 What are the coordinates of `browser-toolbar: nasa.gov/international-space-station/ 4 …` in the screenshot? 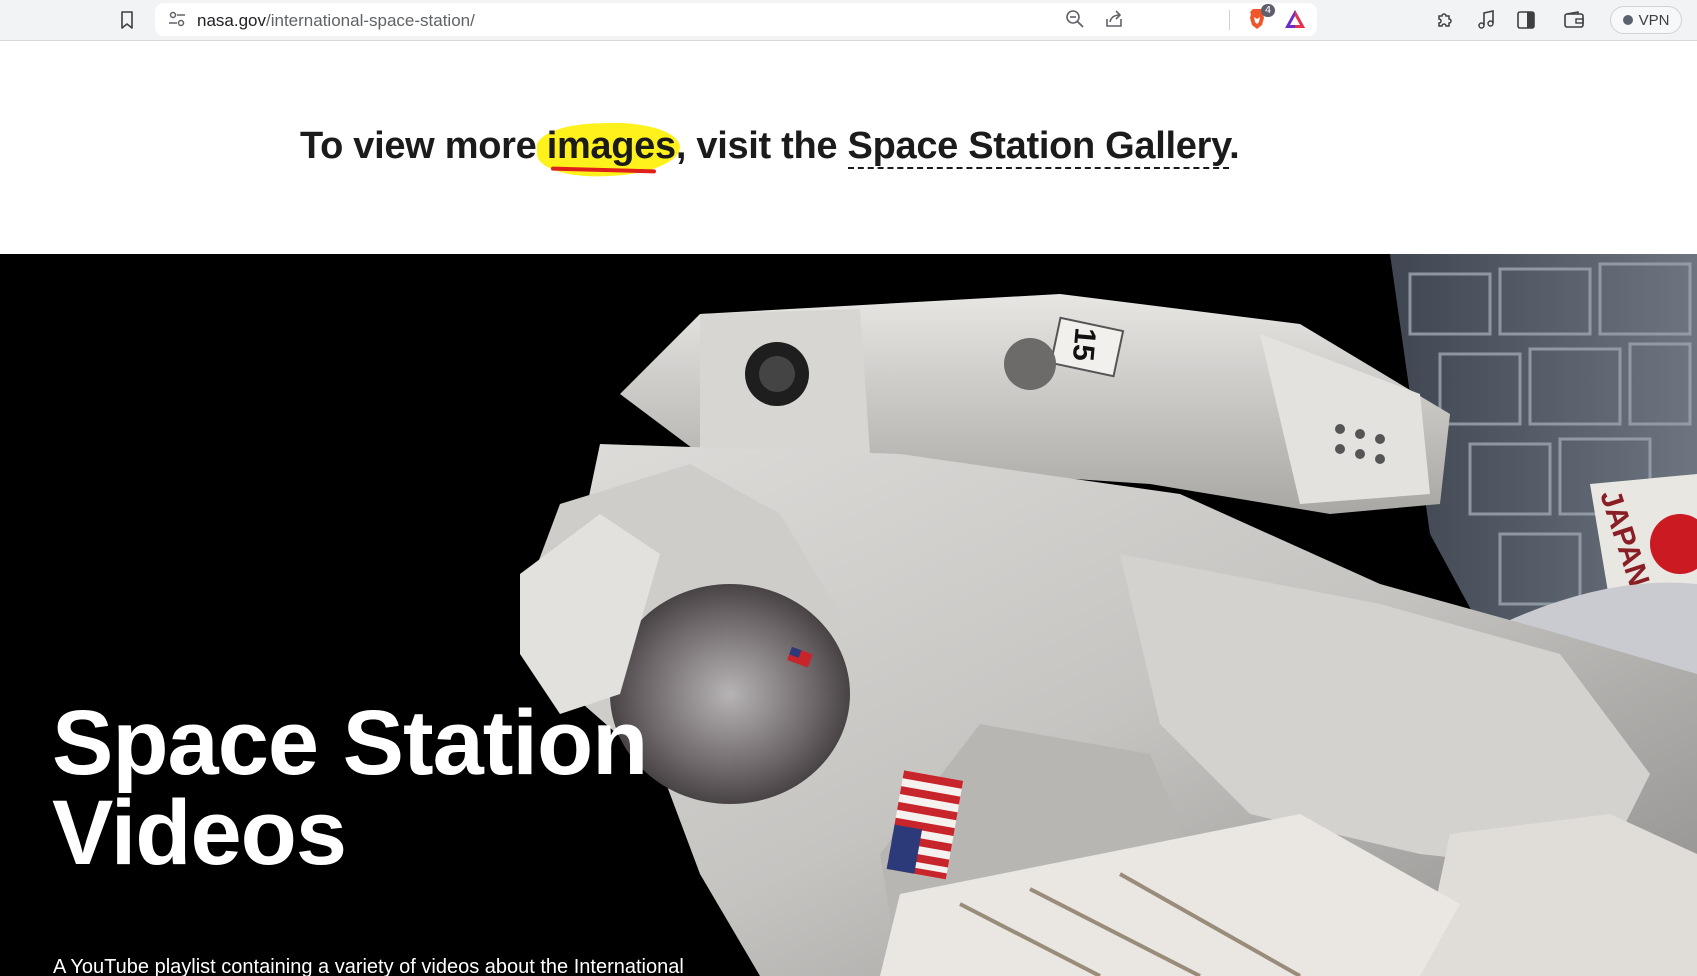 It's located at (848, 20).